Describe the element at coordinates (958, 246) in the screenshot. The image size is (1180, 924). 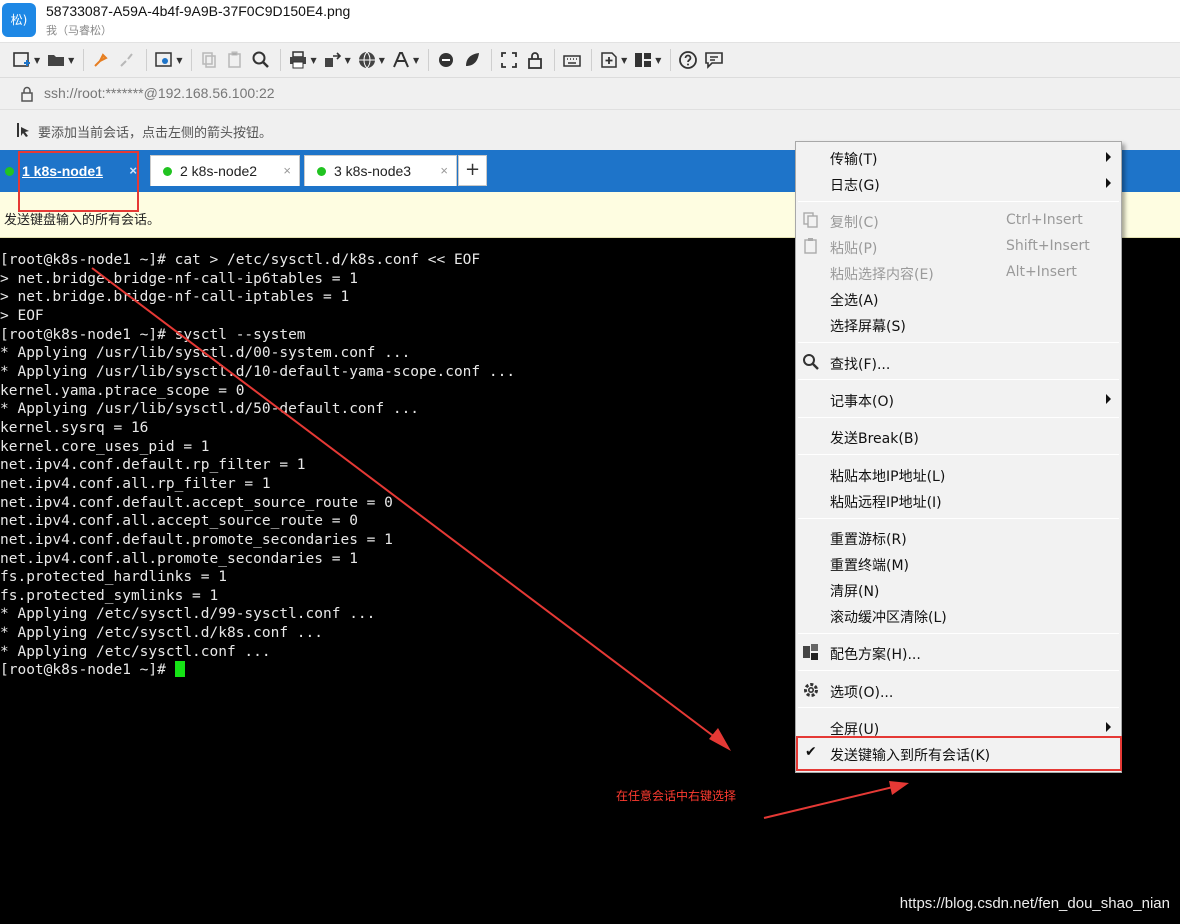
I see `menu-item-paste: 粘贴(P) Shift+Insert` at that location.